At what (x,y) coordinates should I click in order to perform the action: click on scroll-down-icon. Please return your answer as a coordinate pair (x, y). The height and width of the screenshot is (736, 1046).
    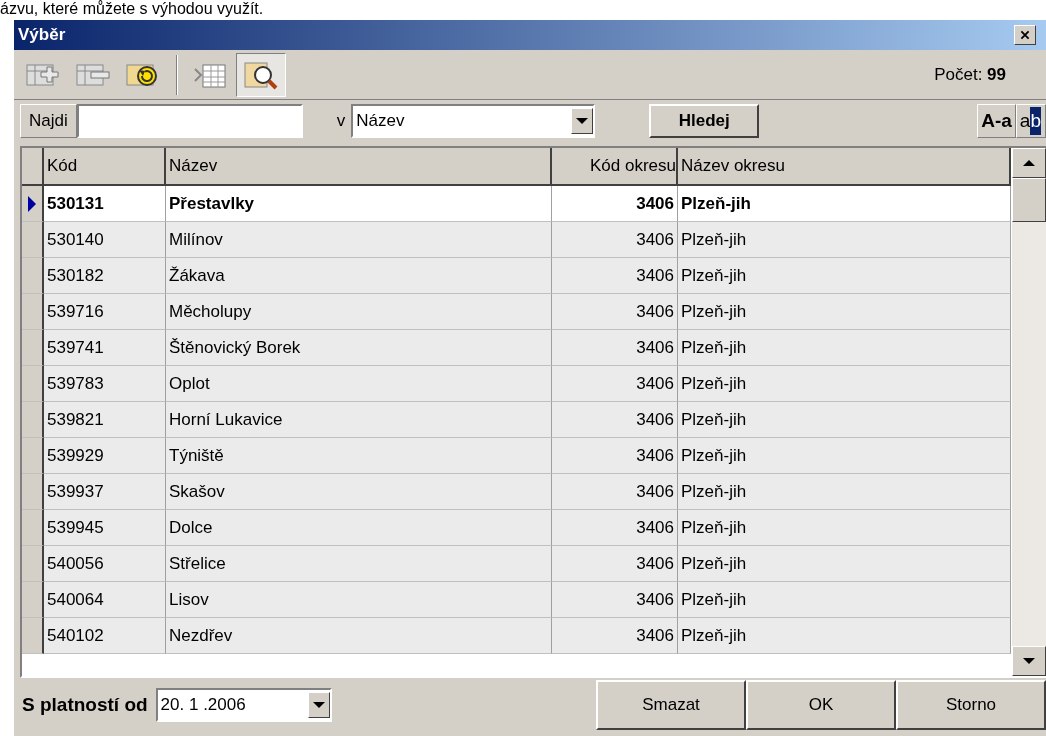
    Looking at the image, I should click on (1029, 661).